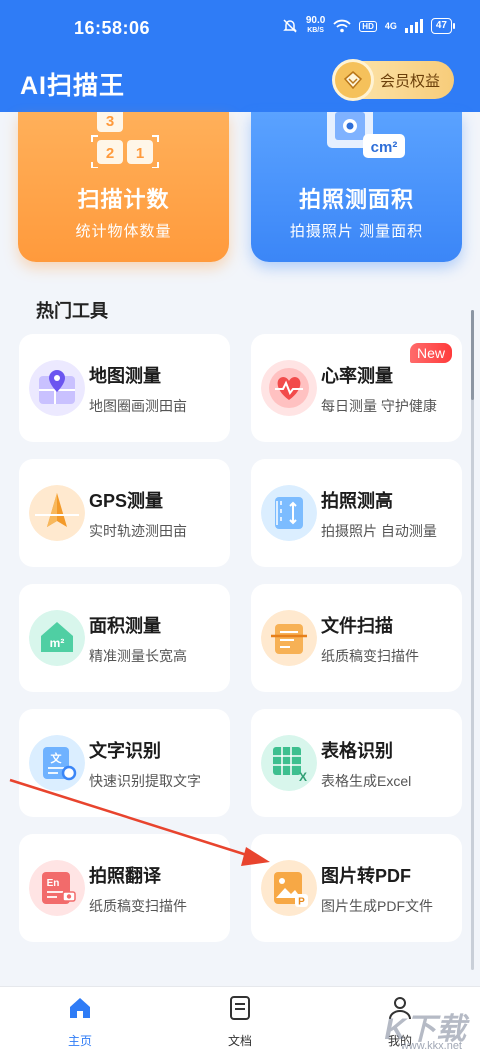 The image size is (480, 1056). I want to click on network-speed-value: 90.0, so click(315, 20).